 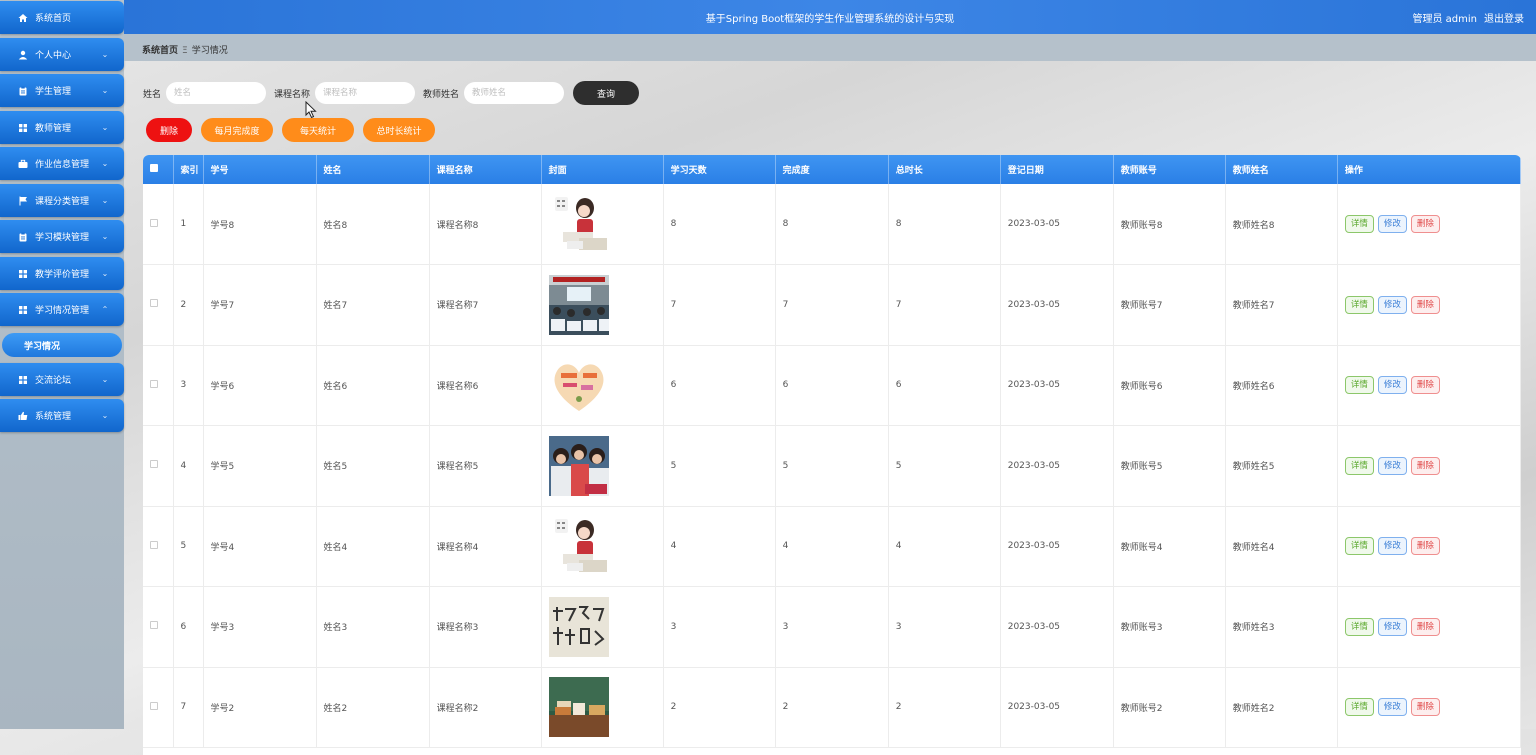 I want to click on column-header: 学习天数, so click(x=719, y=169).